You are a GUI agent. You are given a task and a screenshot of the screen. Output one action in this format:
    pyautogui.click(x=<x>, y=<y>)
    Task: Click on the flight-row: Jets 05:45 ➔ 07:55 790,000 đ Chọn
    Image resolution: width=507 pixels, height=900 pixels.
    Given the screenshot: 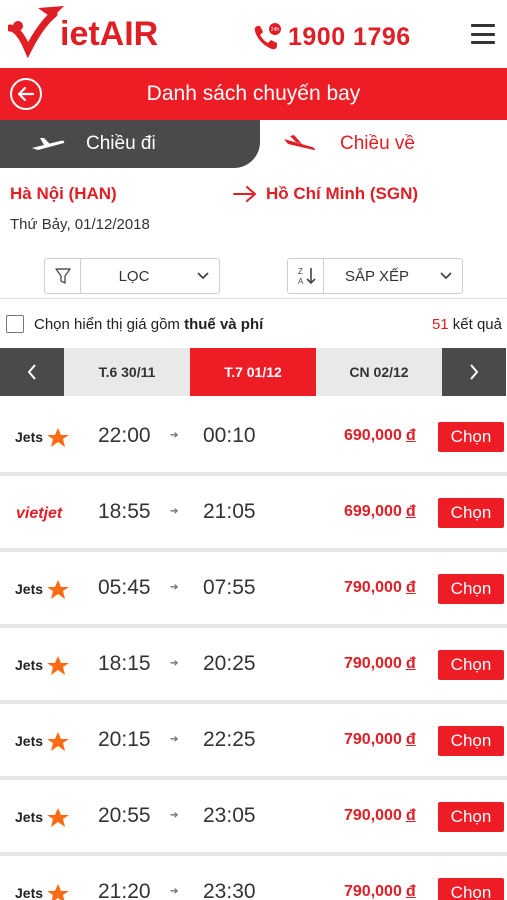 What is the action you would take?
    pyautogui.click(x=253, y=590)
    